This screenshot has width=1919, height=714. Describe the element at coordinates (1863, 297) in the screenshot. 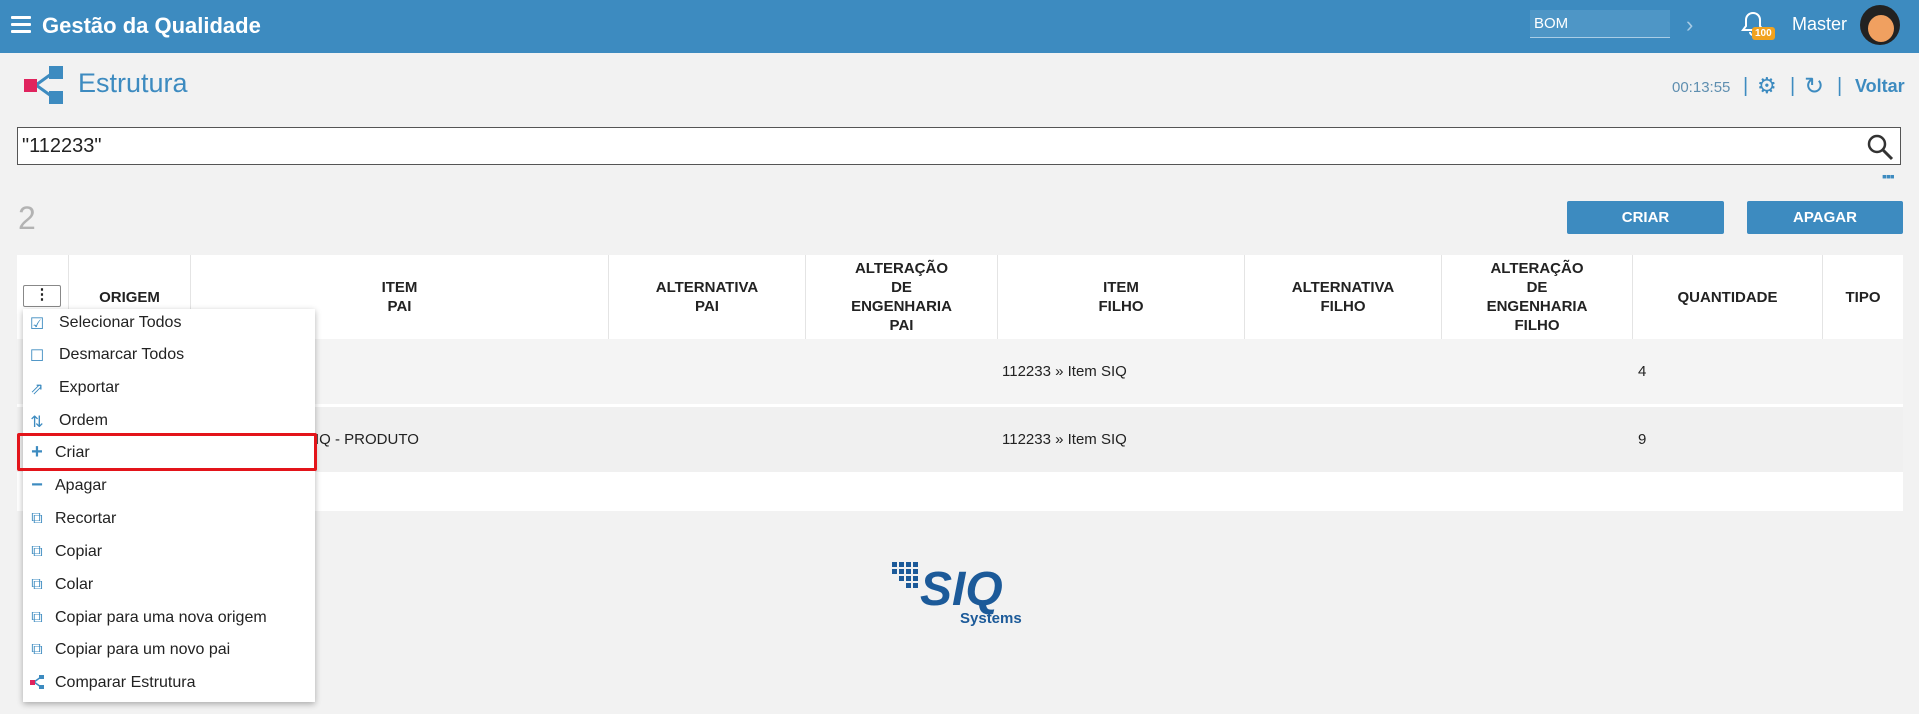

I see `column-header: TIPO` at that location.